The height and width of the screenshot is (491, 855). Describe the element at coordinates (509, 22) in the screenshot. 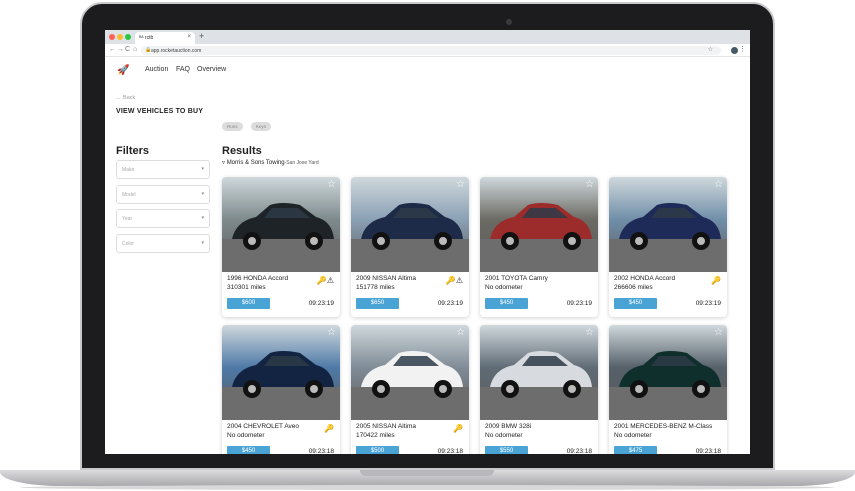

I see `webcam` at that location.